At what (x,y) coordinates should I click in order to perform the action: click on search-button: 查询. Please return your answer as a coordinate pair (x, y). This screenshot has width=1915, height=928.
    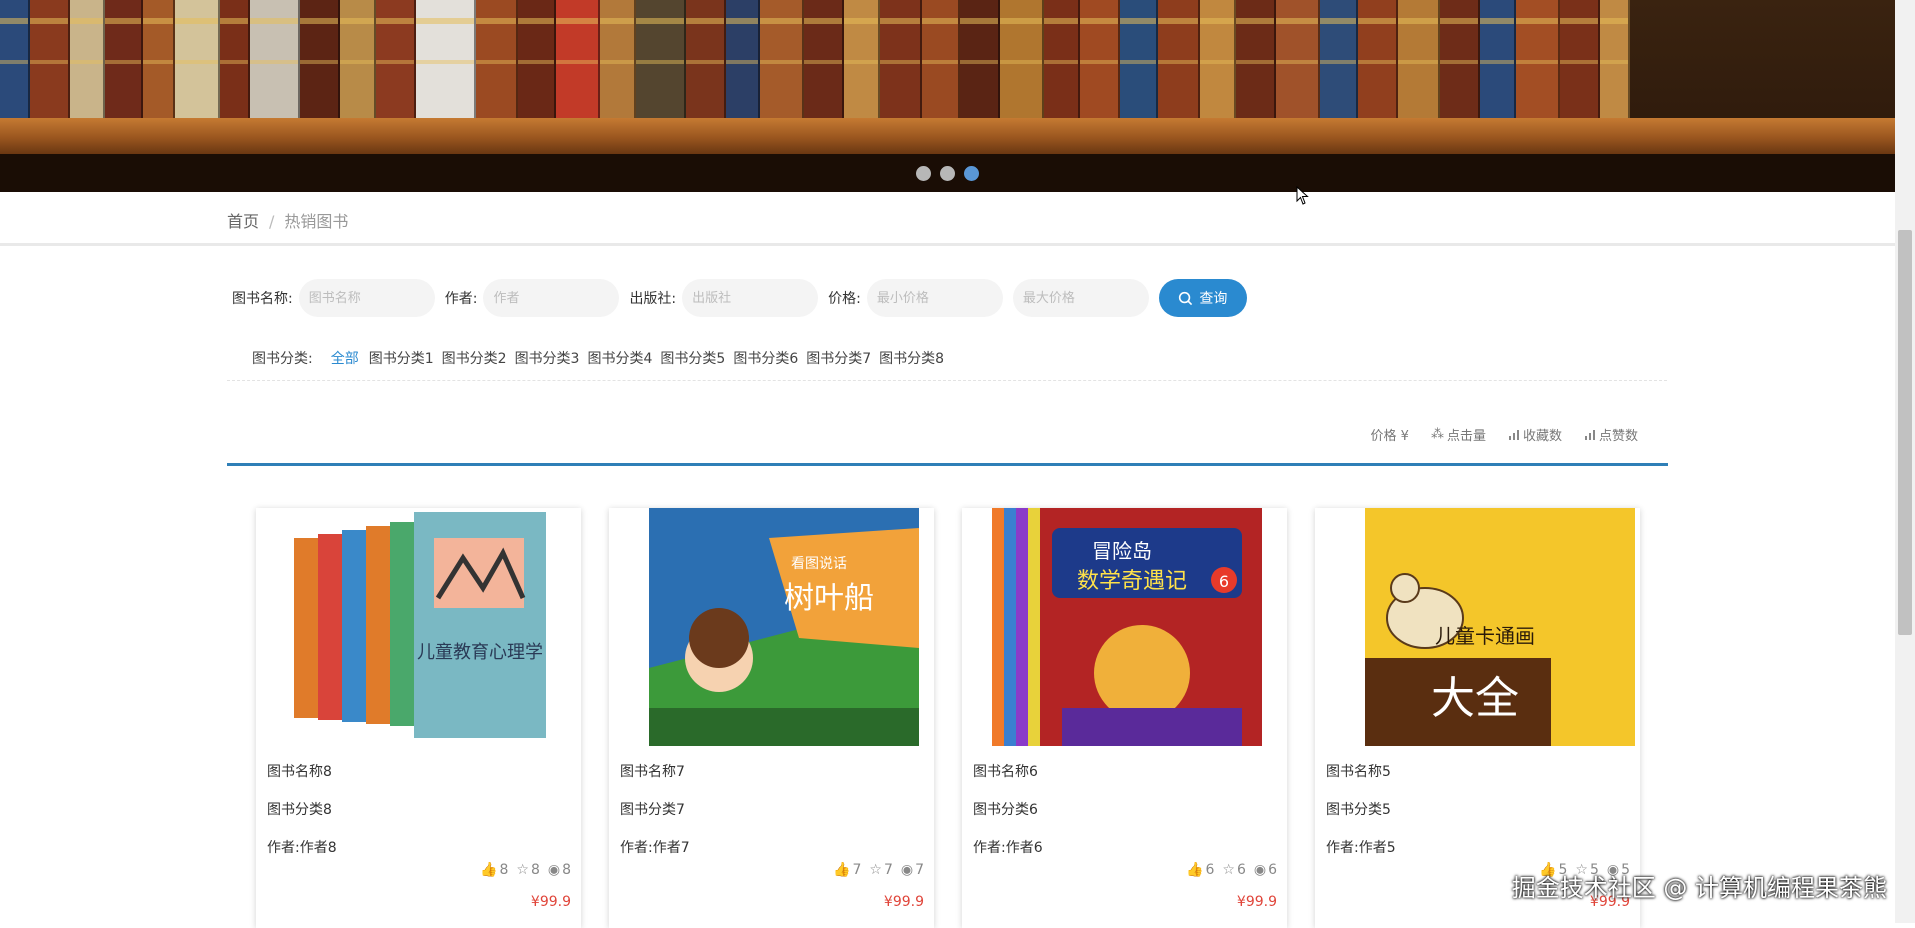
    Looking at the image, I should click on (1202, 298).